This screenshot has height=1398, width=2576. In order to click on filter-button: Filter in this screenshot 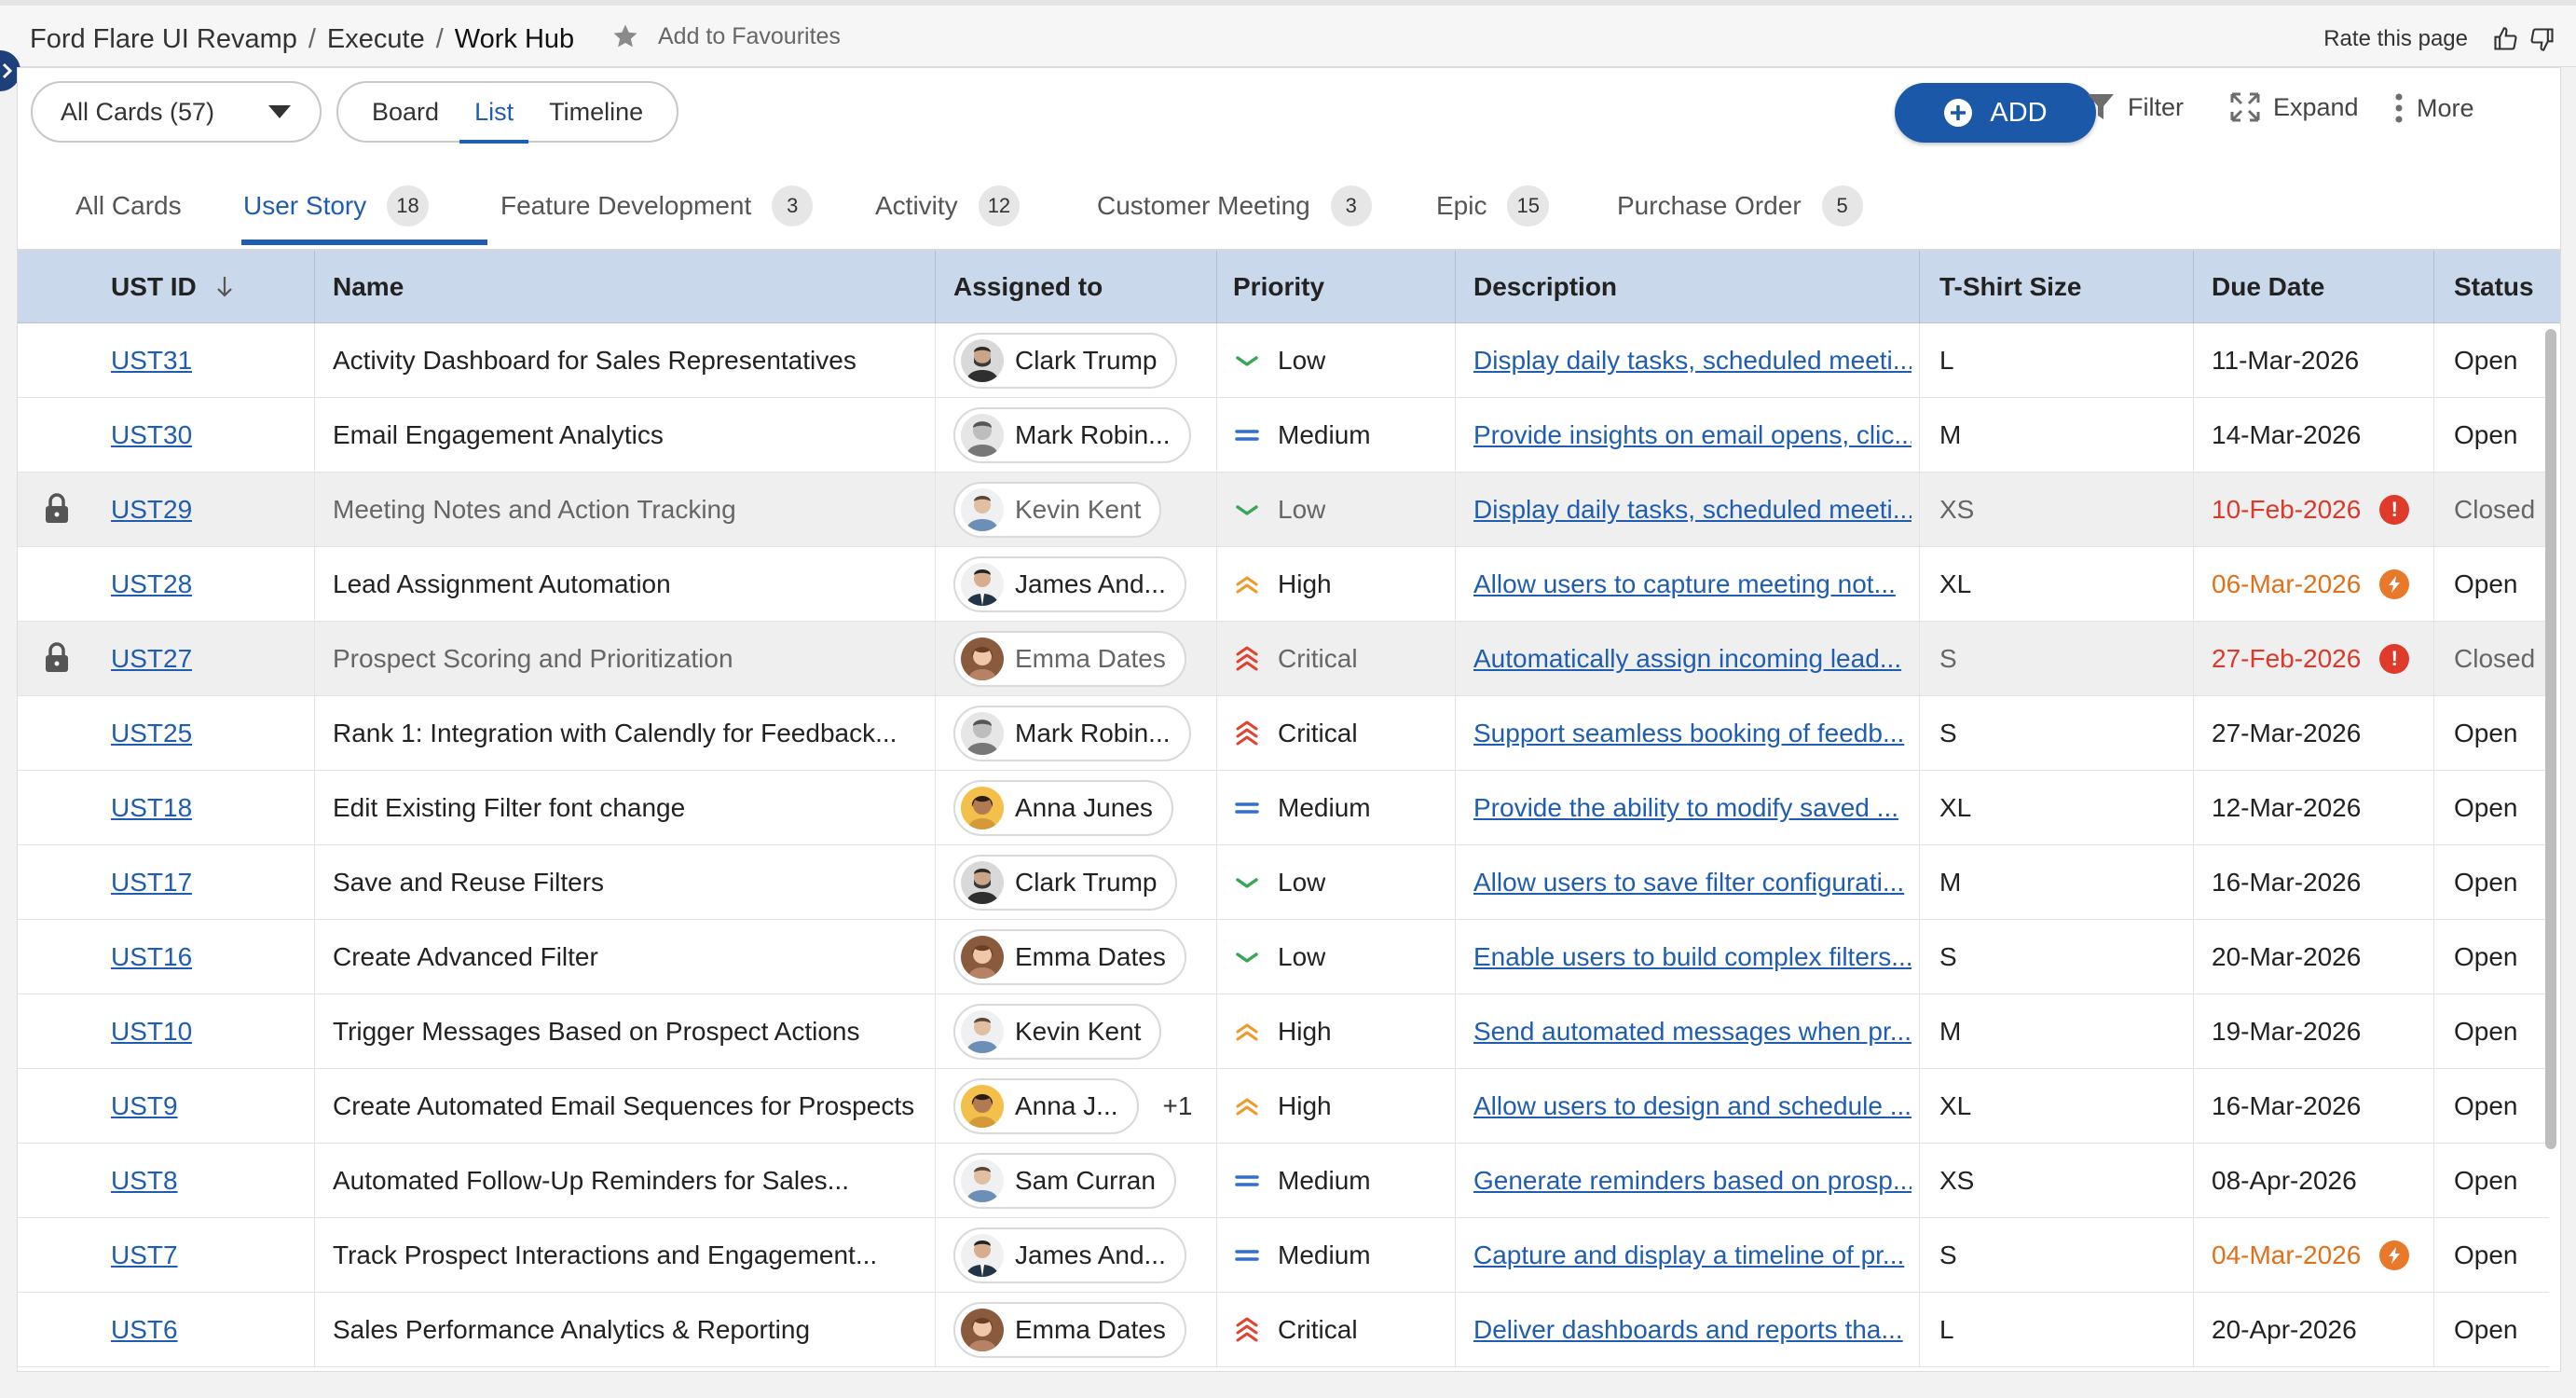, I will do `click(2135, 107)`.